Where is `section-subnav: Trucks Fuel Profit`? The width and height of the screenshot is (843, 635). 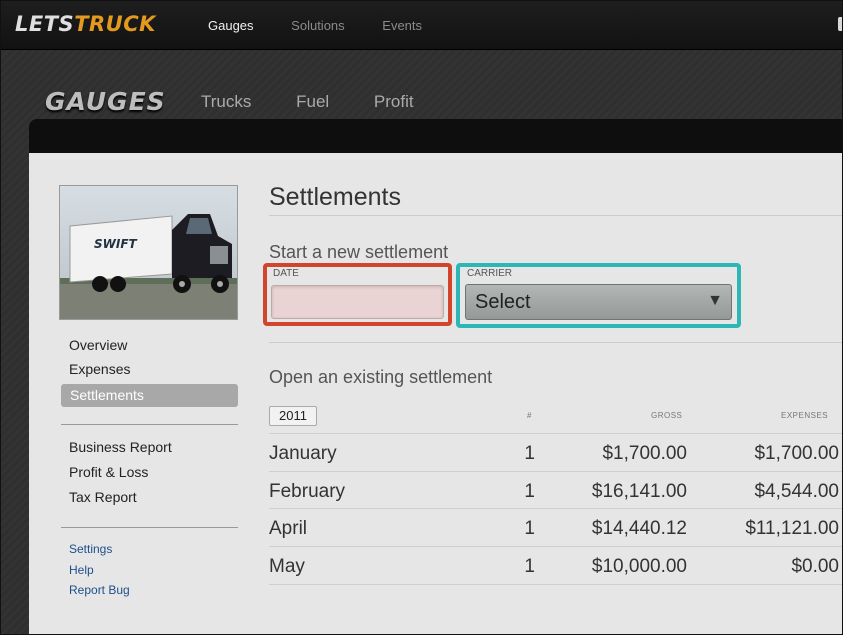 section-subnav: Trucks Fuel Profit is located at coordinates (327, 102).